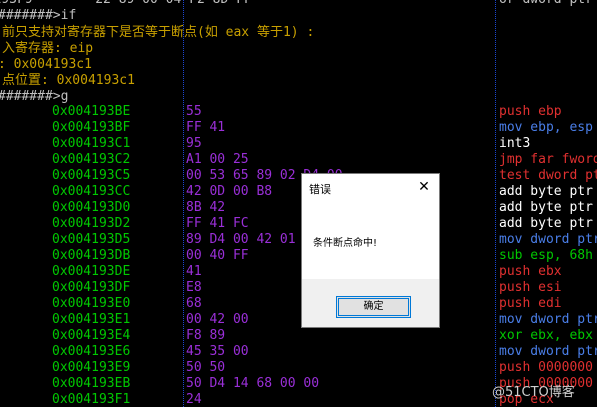 The height and width of the screenshot is (407, 597). I want to click on disasm-row: 0x004193BE 55 push ebp, so click(298, 112).